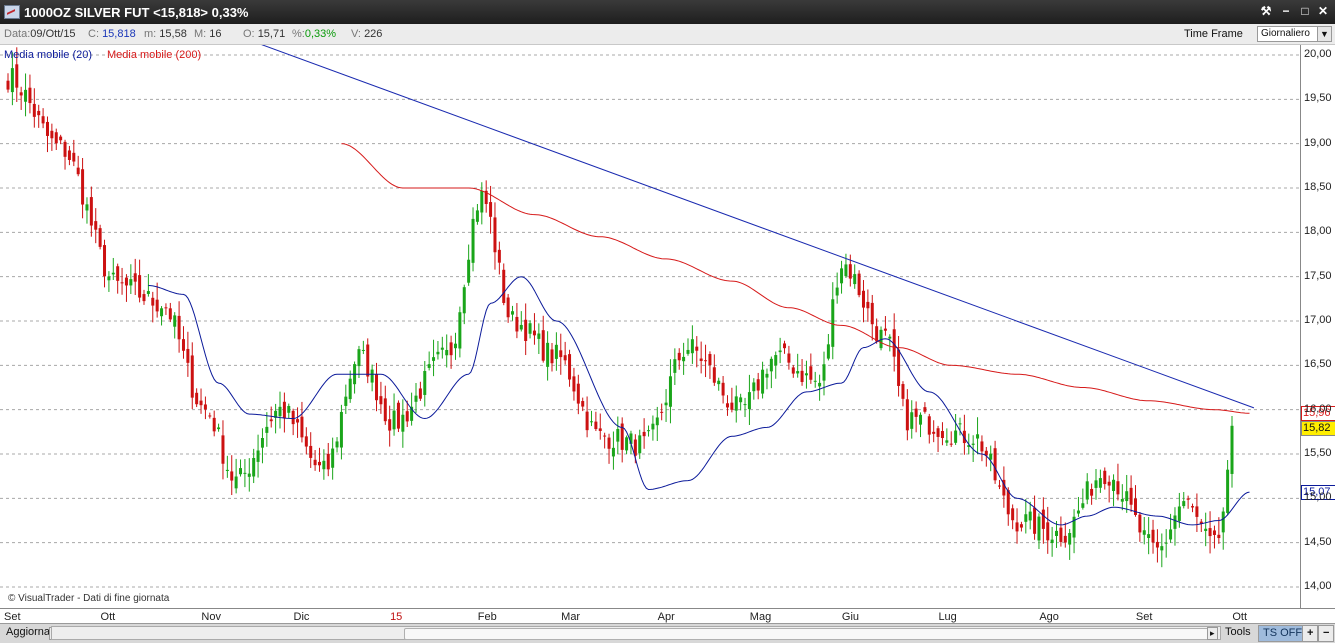 The image size is (1335, 643). What do you see at coordinates (208, 34) in the screenshot?
I see `max-readout: M: 16` at bounding box center [208, 34].